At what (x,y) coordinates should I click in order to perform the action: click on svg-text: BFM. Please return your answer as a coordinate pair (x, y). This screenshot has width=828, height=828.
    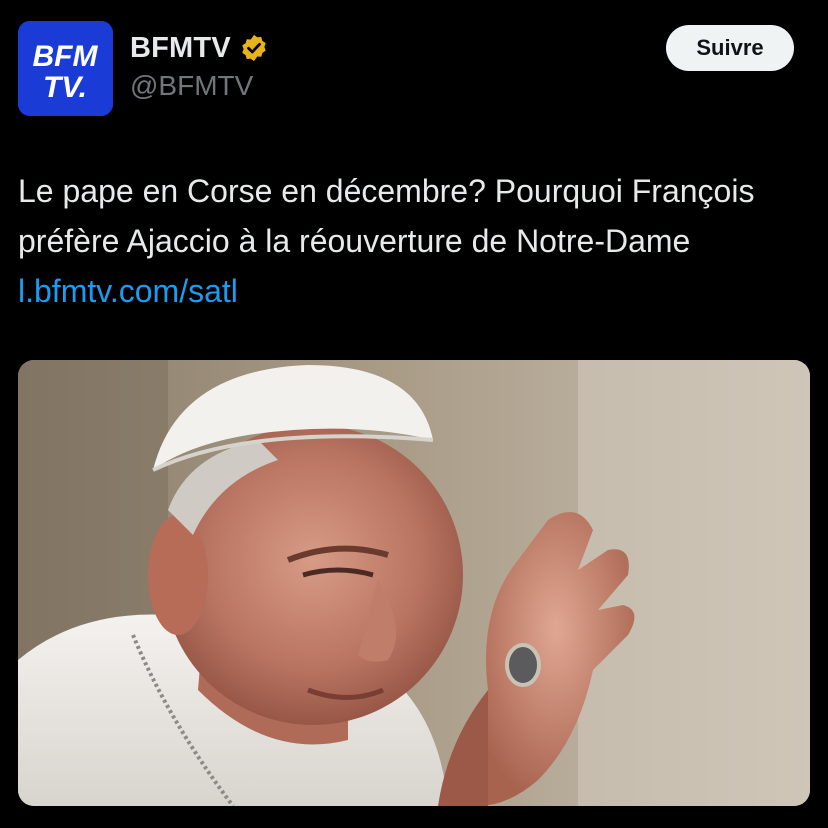
    Looking at the image, I should click on (66, 56).